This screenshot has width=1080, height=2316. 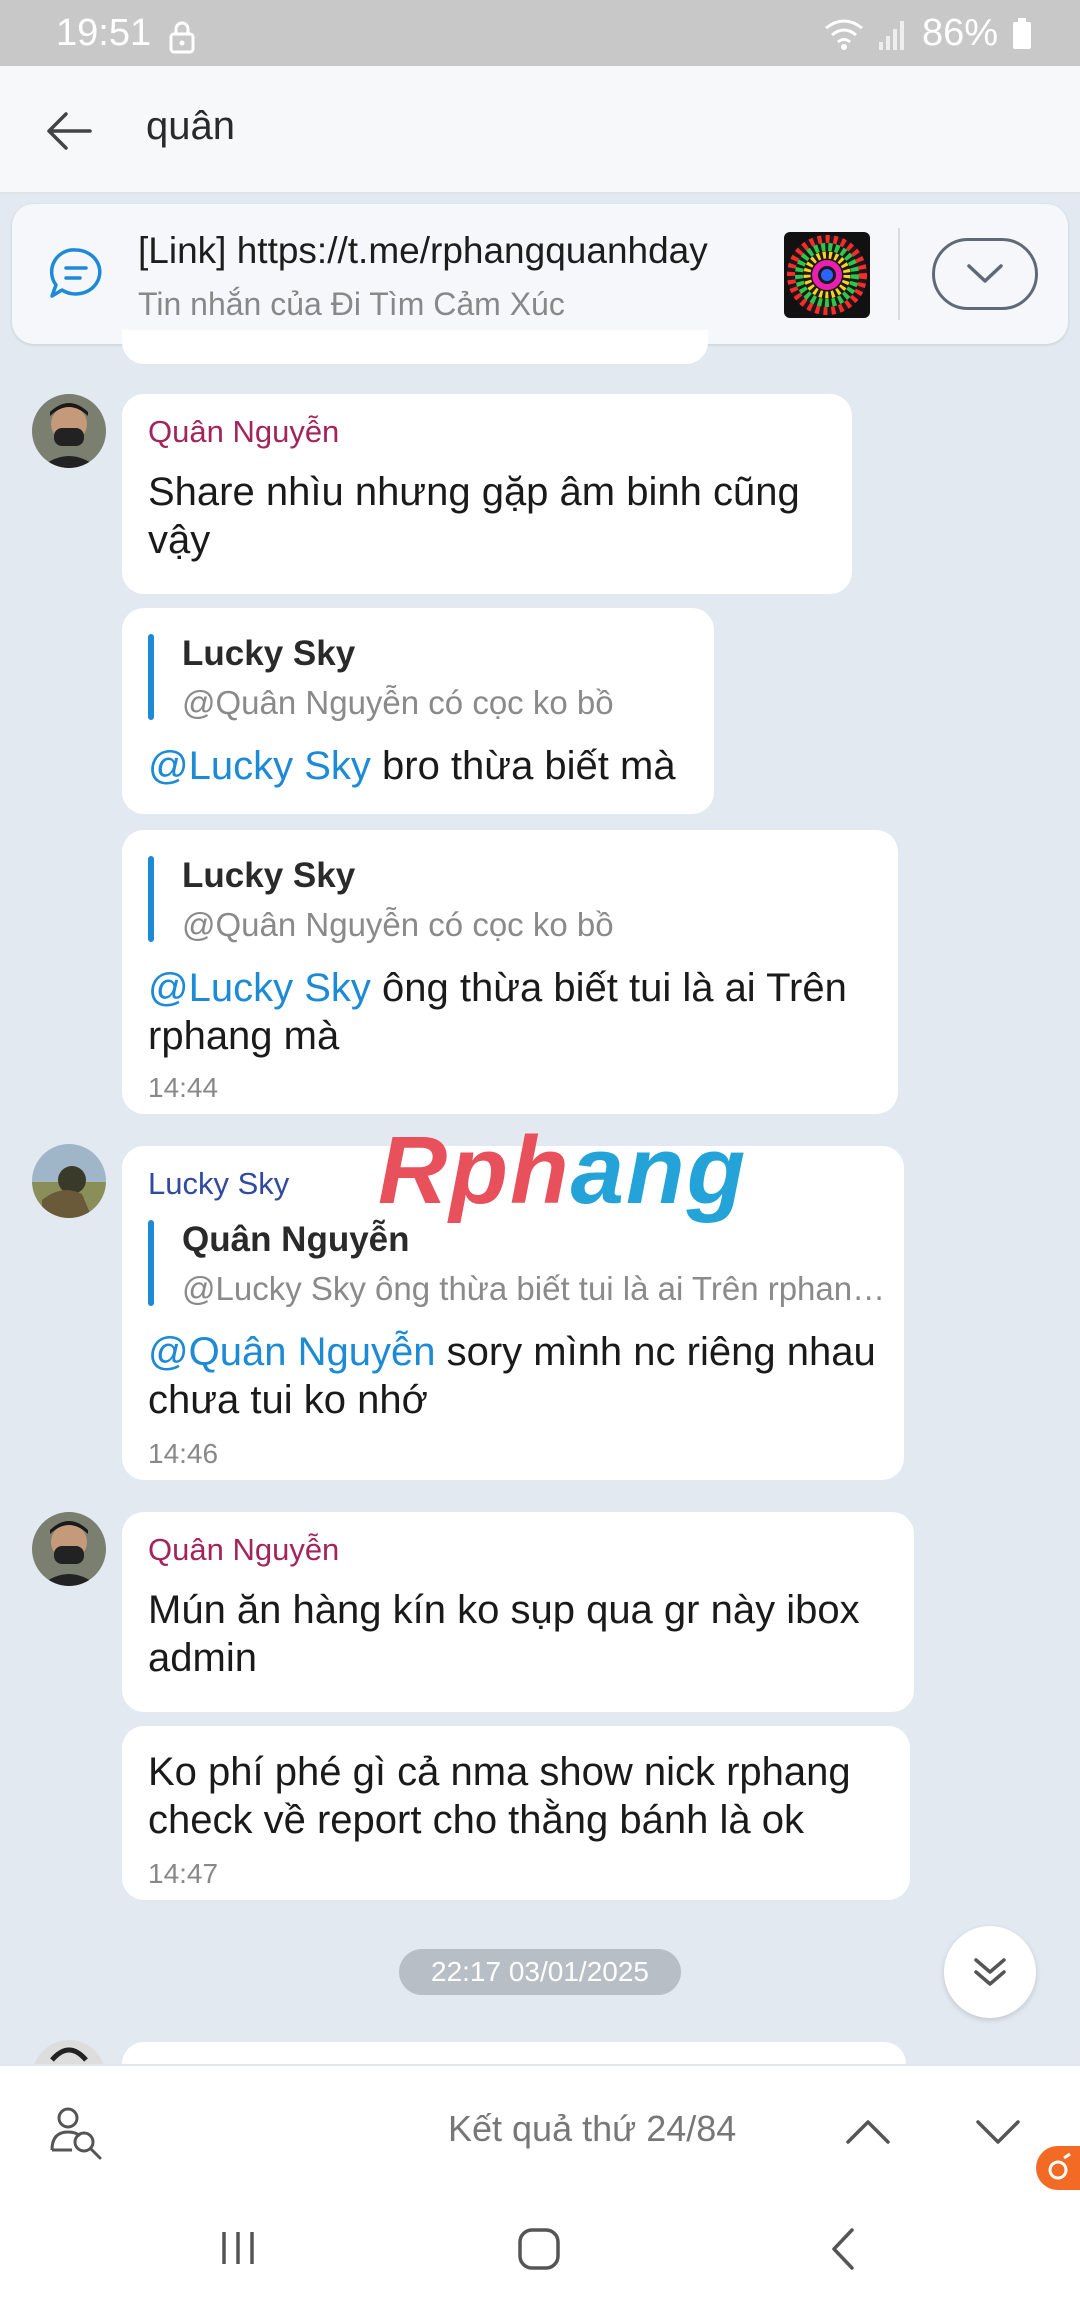 What do you see at coordinates (539, 2249) in the screenshot?
I see `home-icon` at bounding box center [539, 2249].